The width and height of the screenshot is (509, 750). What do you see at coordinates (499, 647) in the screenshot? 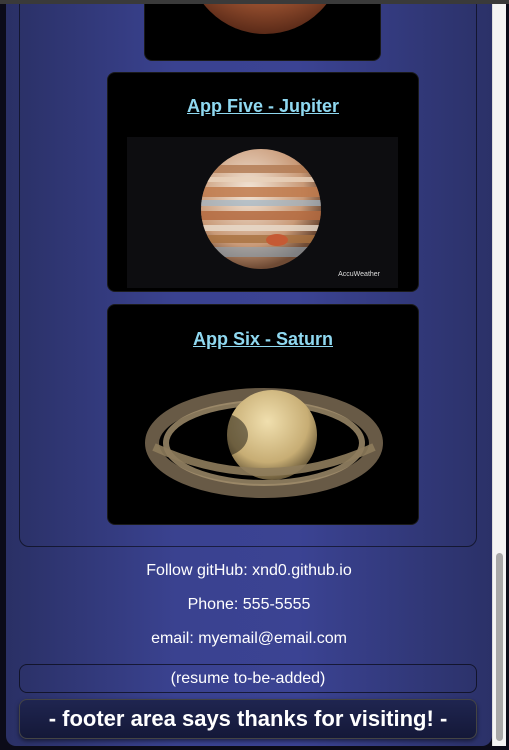
I see `scrollbar-thumb` at bounding box center [499, 647].